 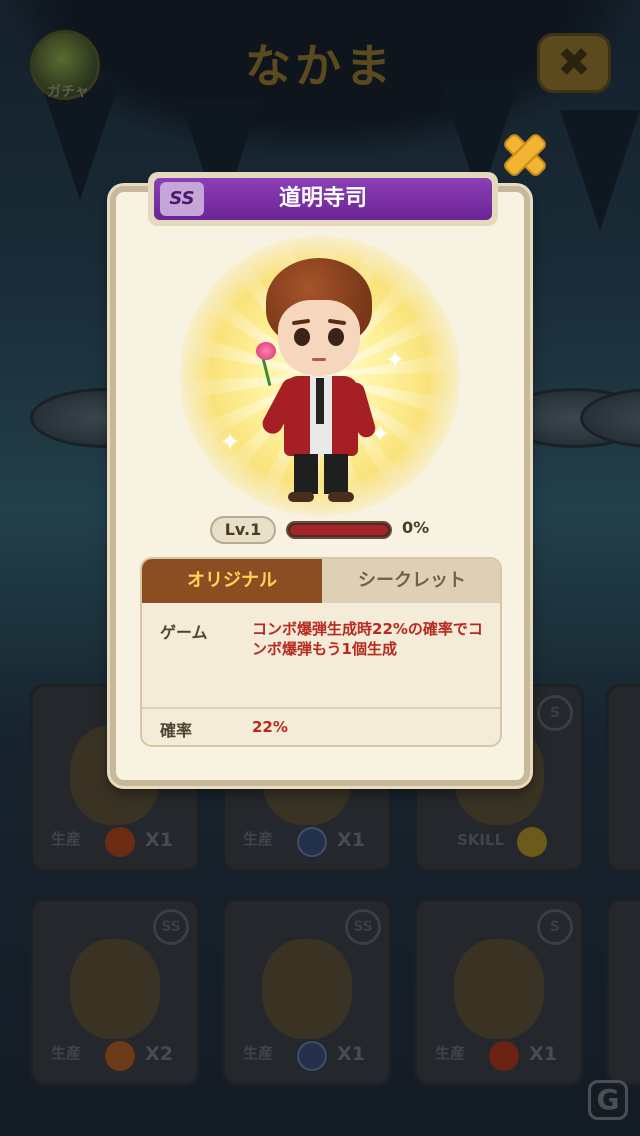 I want to click on fire-icon, so click(x=504, y=1056).